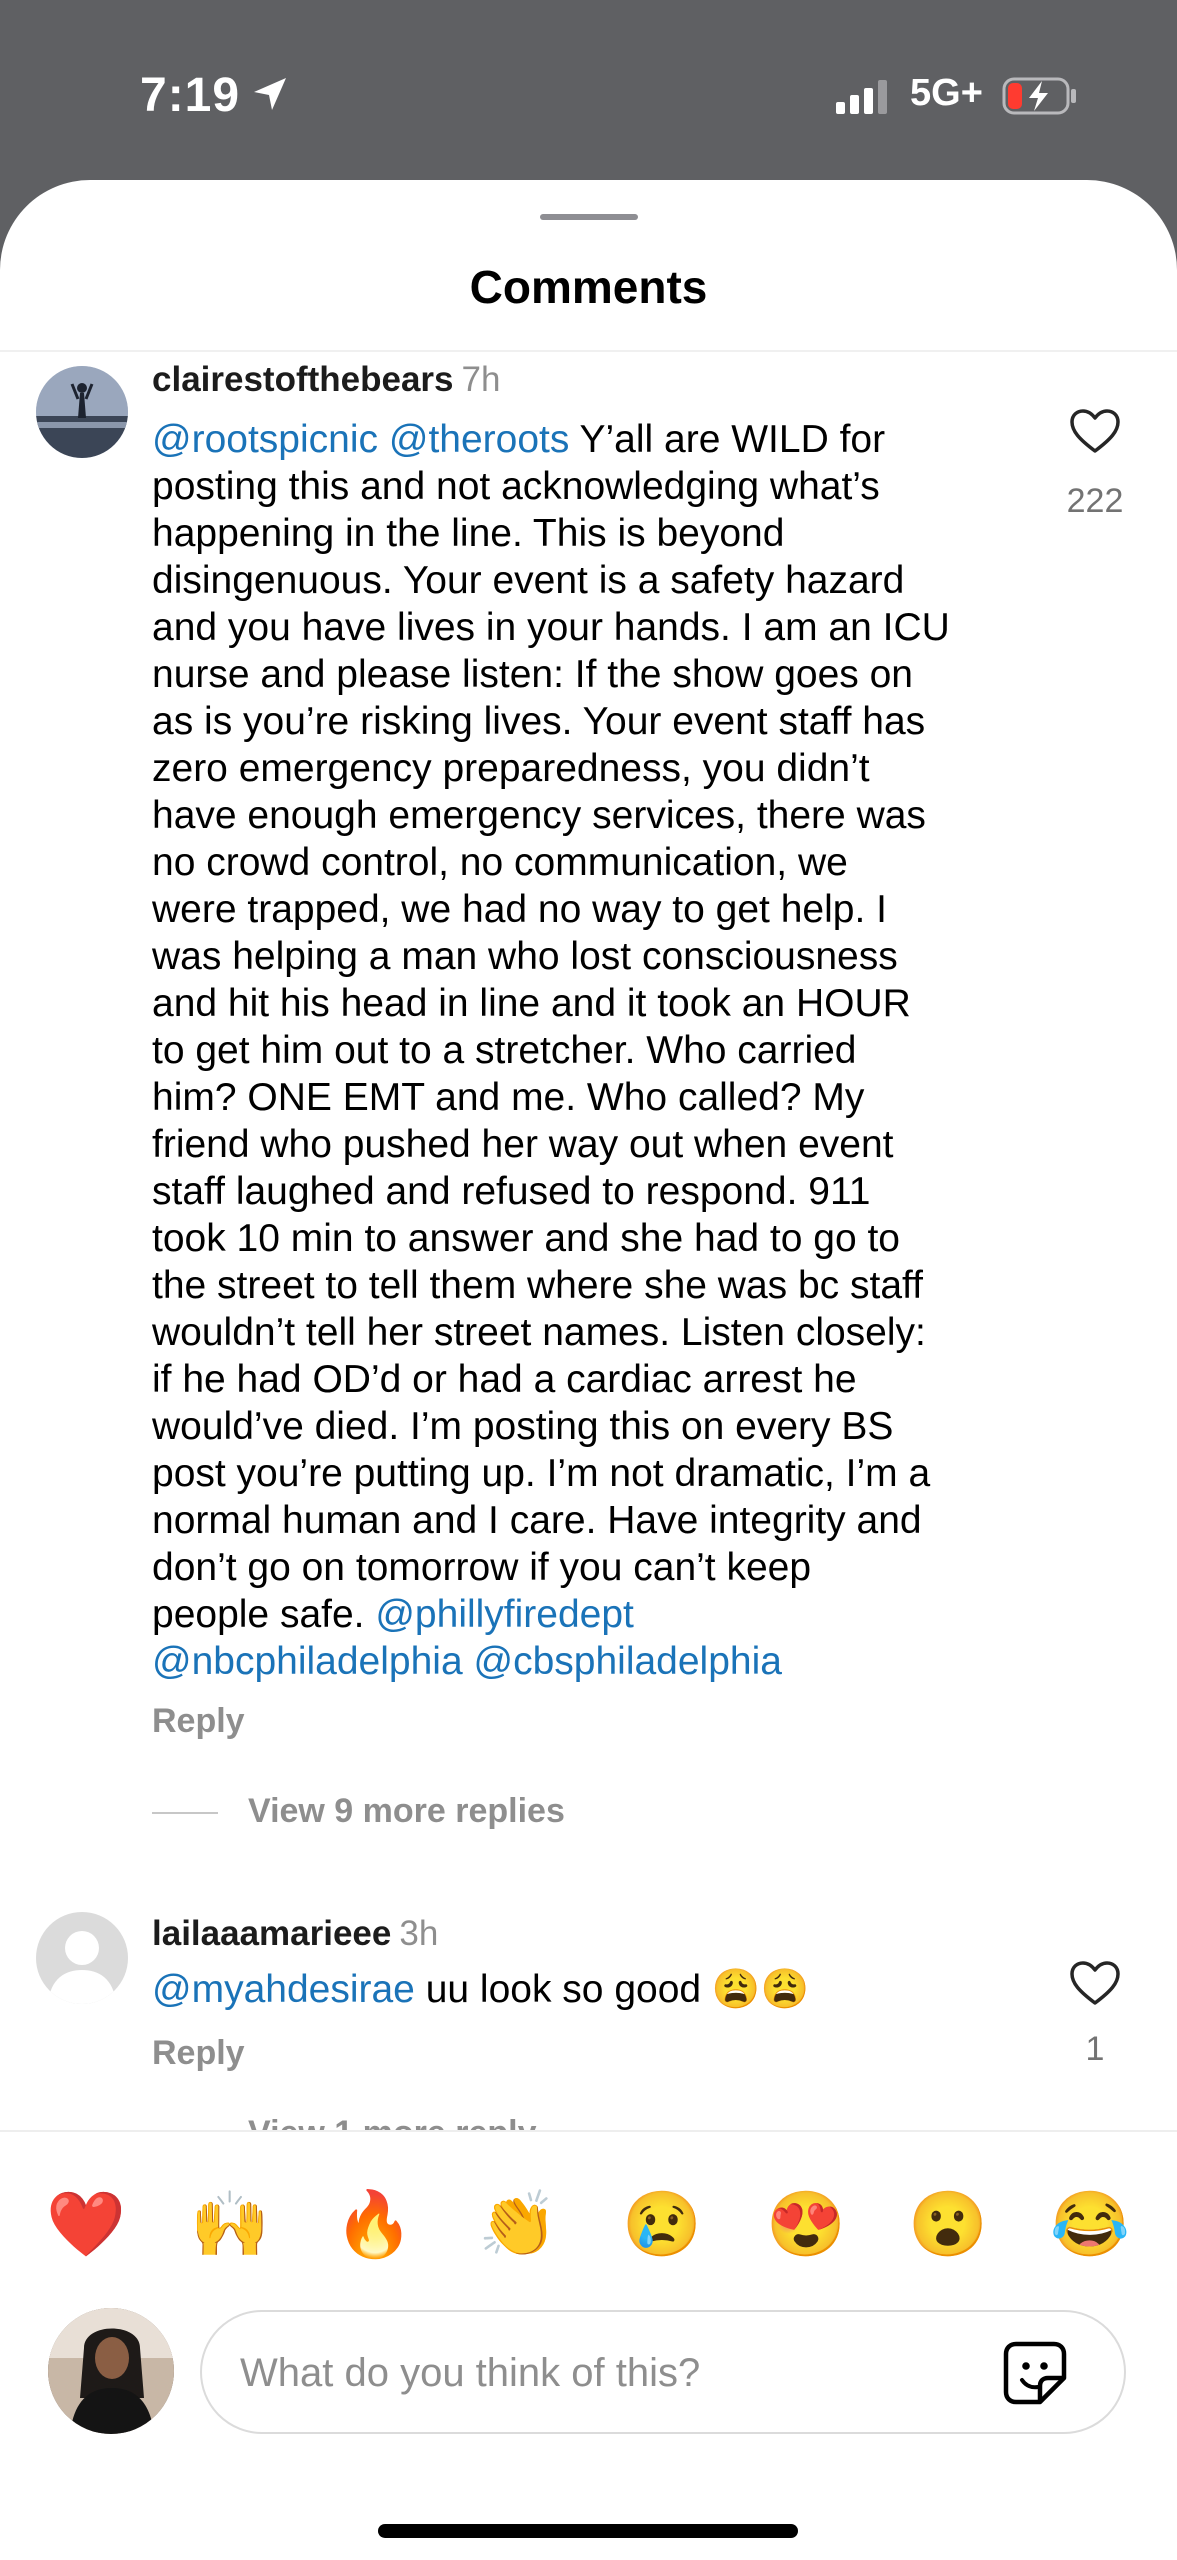  What do you see at coordinates (1035, 2375) in the screenshot?
I see `sticker-icon` at bounding box center [1035, 2375].